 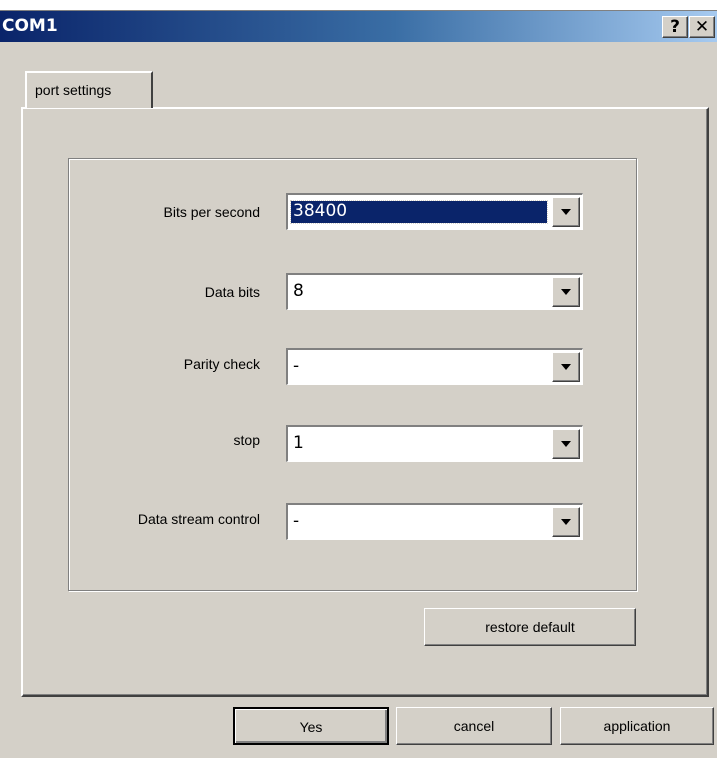 I want to click on bits-per-second-value: 38400, so click(x=419, y=212).